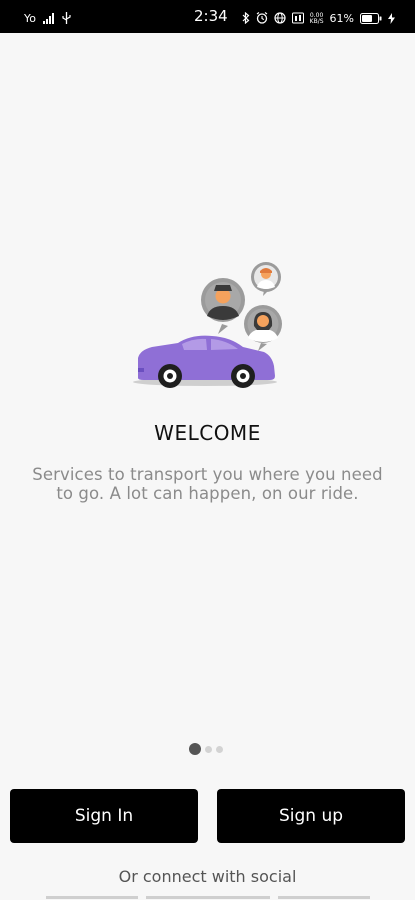 The image size is (415, 900). I want to click on status-left: Yo, so click(47, 18).